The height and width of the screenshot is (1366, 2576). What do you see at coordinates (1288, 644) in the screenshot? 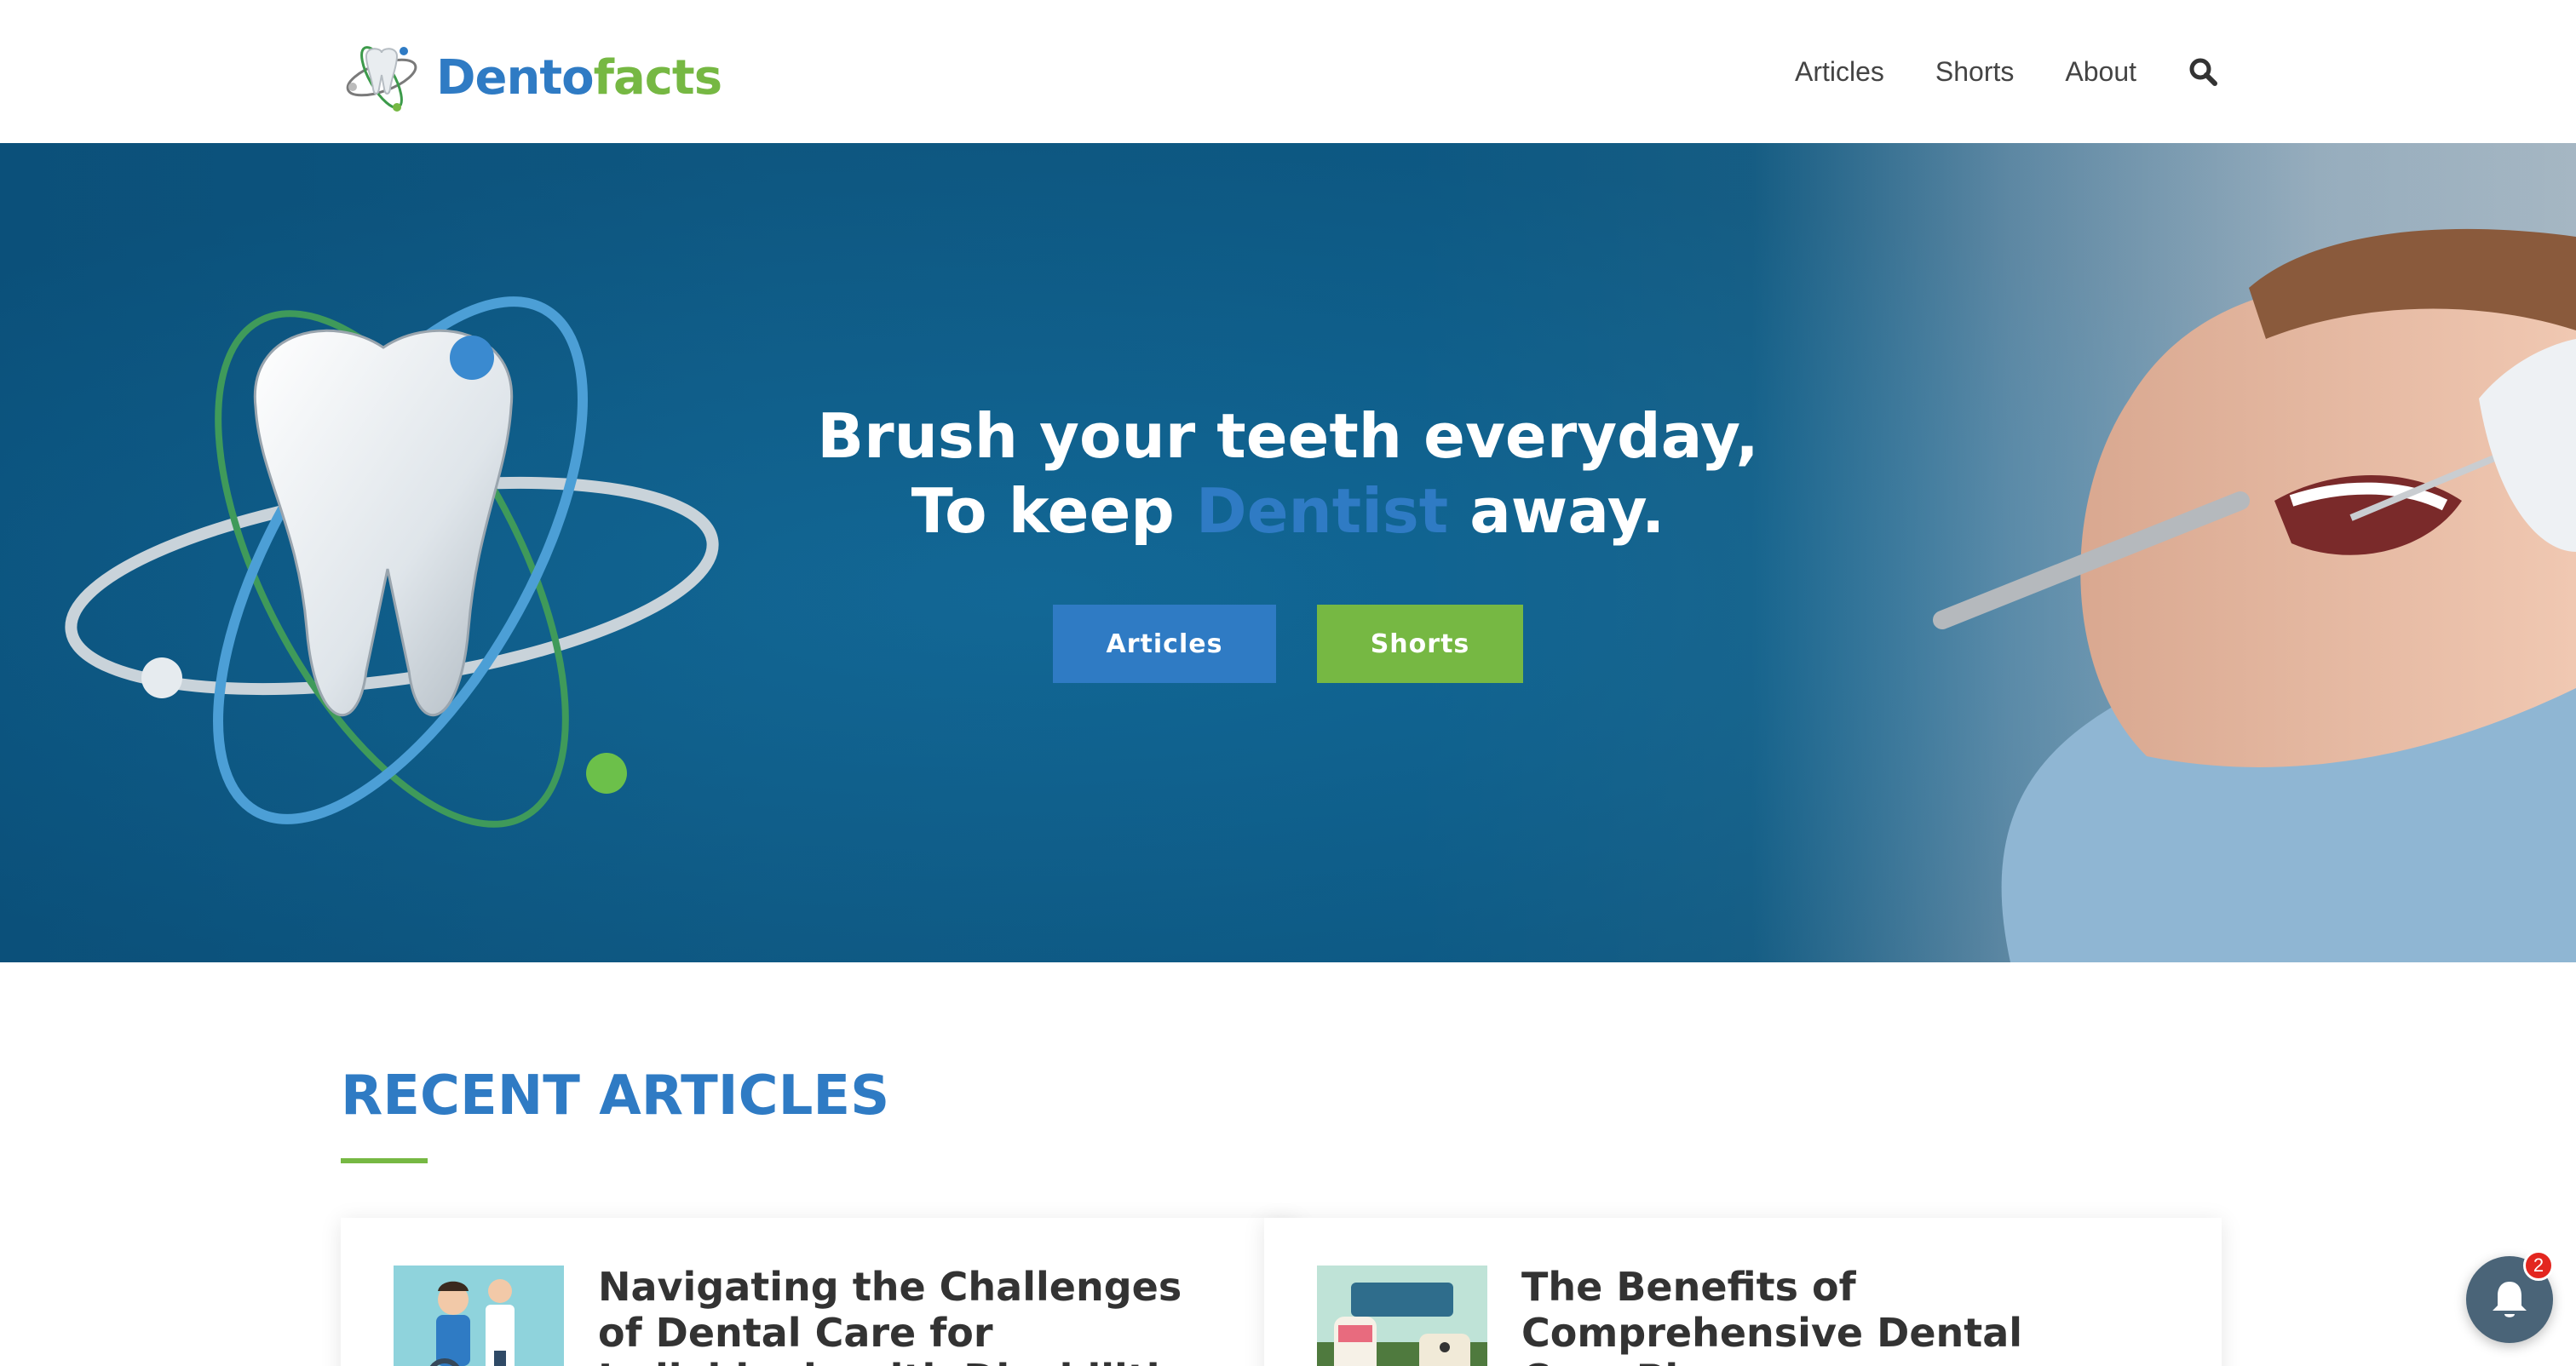
I see `hero-cta-group: Articles Shorts` at bounding box center [1288, 644].